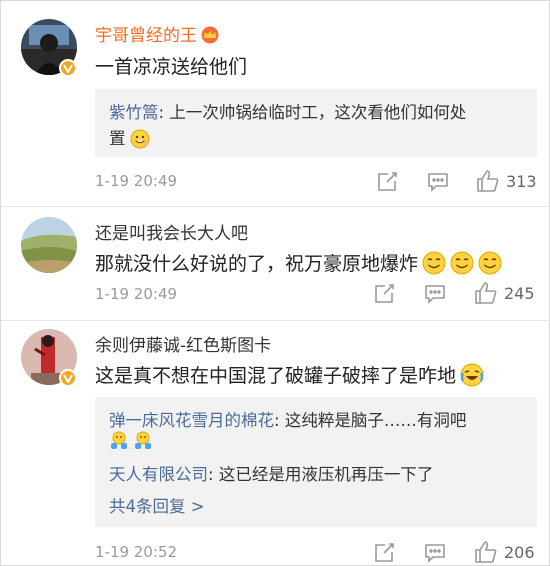  Describe the element at coordinates (157, 505) in the screenshot. I see `more-replies-link: 共4条回复 >` at that location.